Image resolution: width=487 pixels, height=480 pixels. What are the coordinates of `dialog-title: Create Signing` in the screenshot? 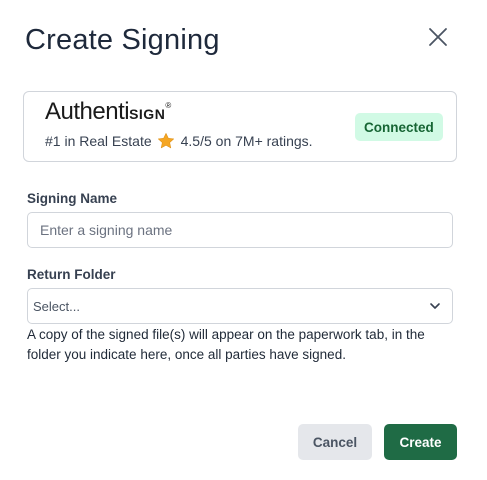 It's located at (122, 40).